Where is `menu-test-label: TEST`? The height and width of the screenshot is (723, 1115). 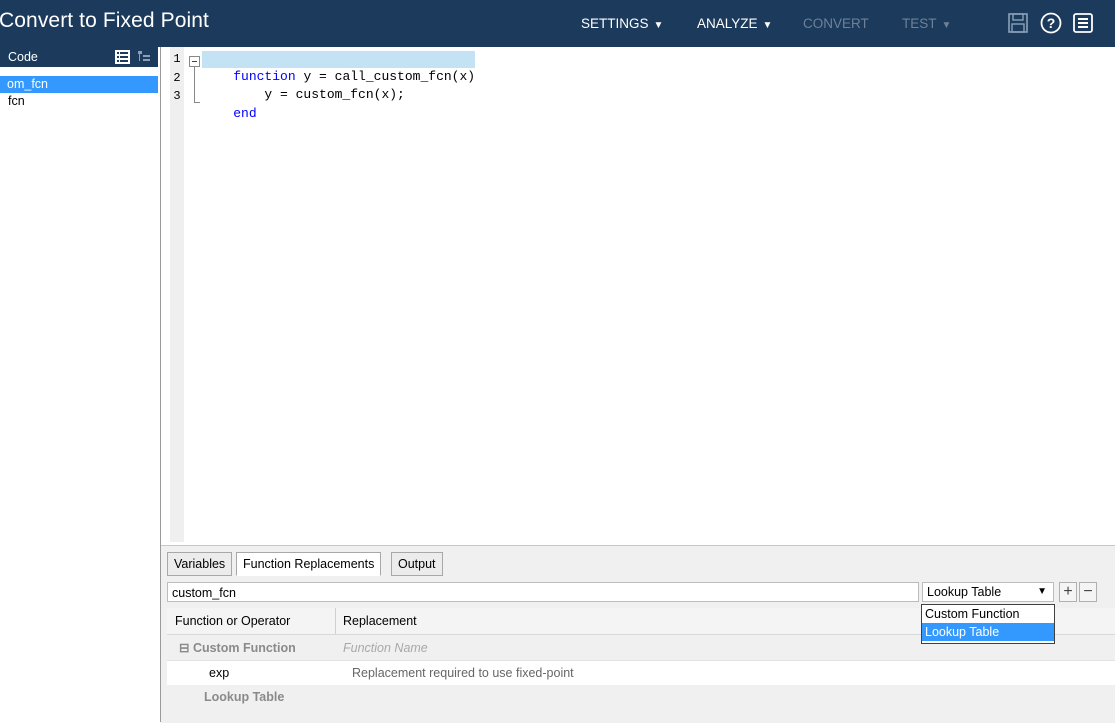
menu-test-label: TEST is located at coordinates (919, 23).